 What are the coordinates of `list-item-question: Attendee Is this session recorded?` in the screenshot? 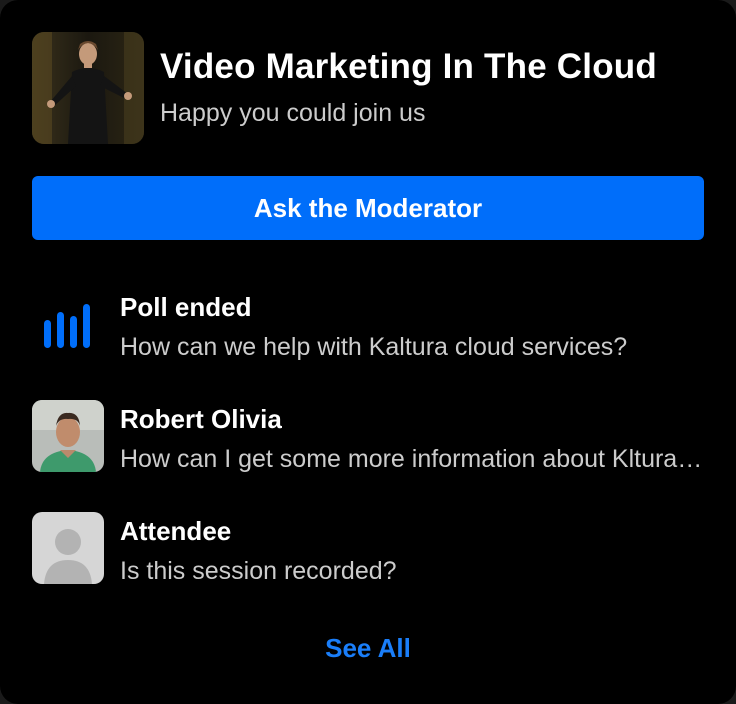 It's located at (368, 568).